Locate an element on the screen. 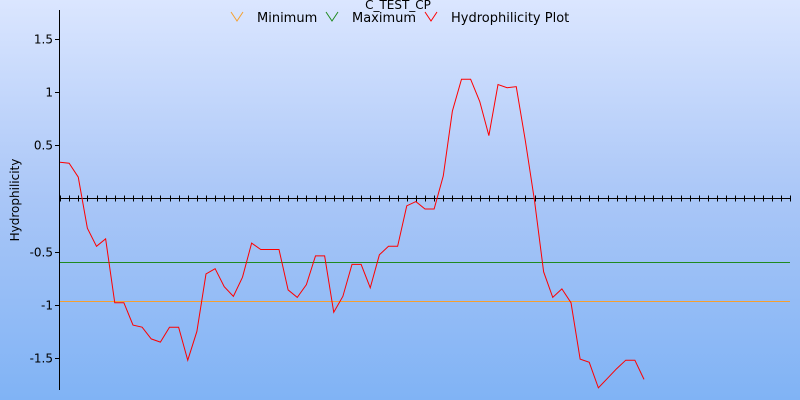 This screenshot has width=800, height=400. legend-label-hydrophilicity: Hydrophilicity Plot is located at coordinates (510, 18).